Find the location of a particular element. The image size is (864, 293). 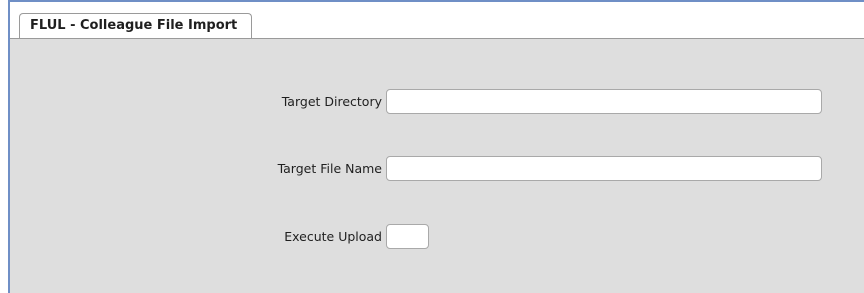

tab-flul-colleague-file-import: FLUL - Colleague File Import is located at coordinates (136, 25).